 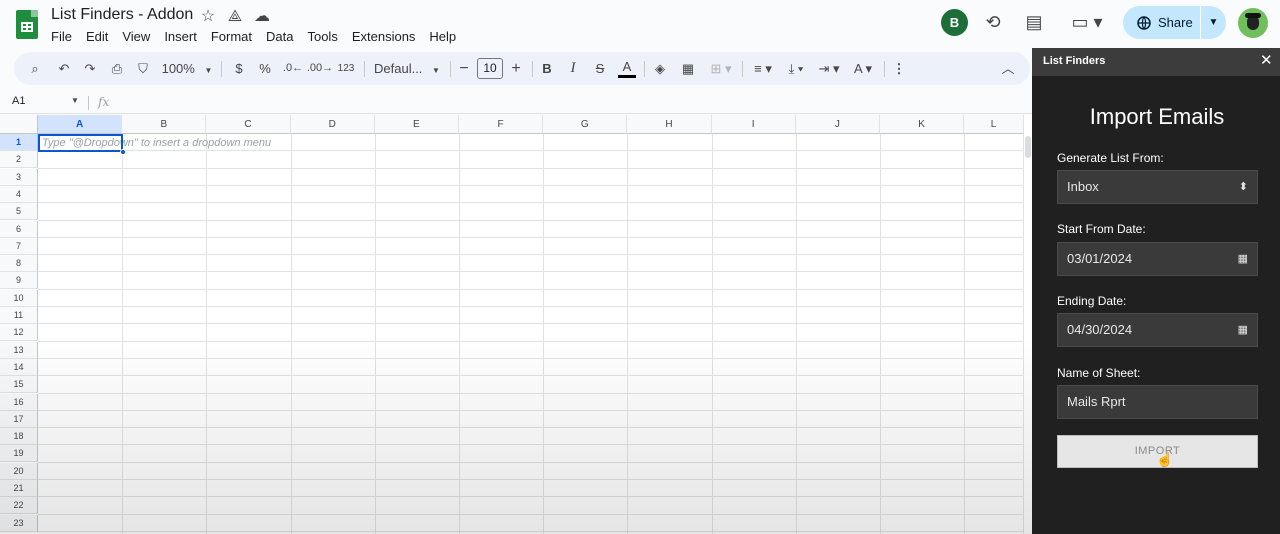 What do you see at coordinates (1253, 23) in the screenshot?
I see `user-avatar` at bounding box center [1253, 23].